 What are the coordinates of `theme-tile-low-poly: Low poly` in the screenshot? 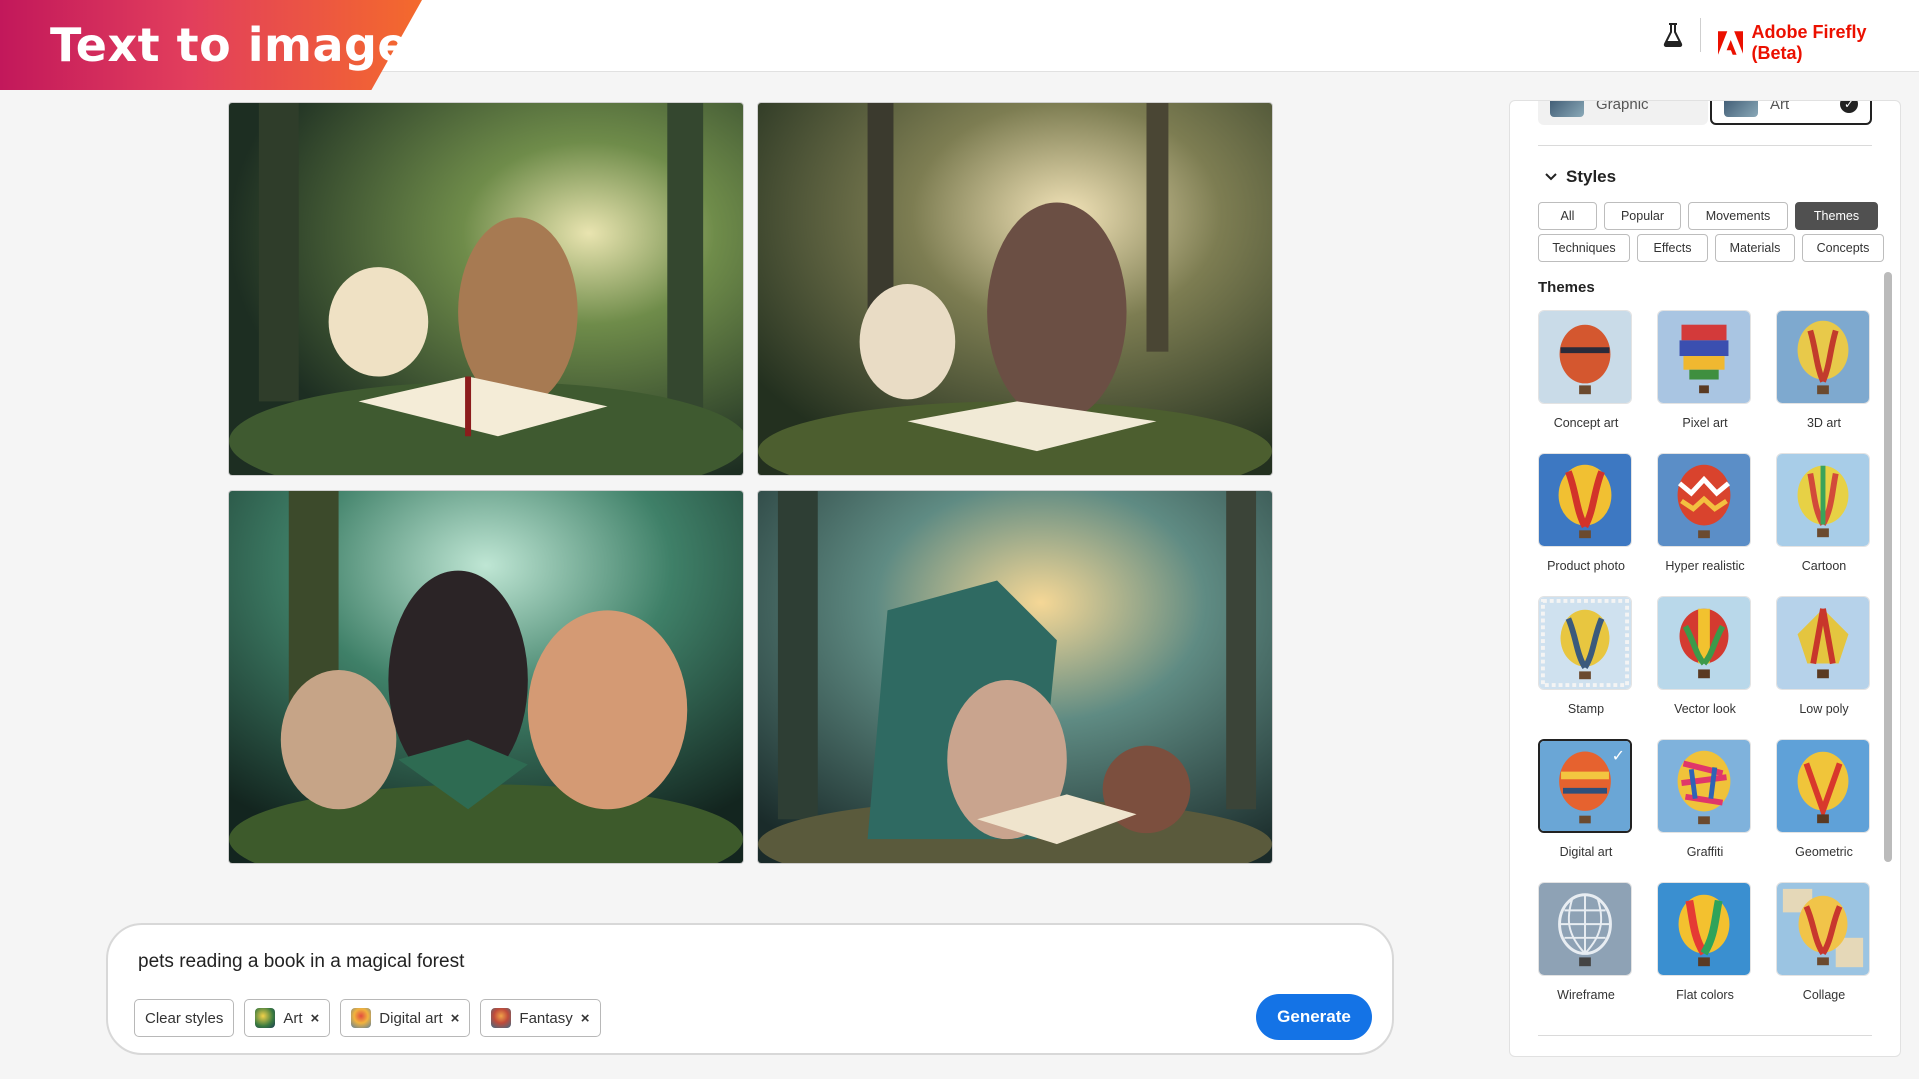 It's located at (1824, 656).